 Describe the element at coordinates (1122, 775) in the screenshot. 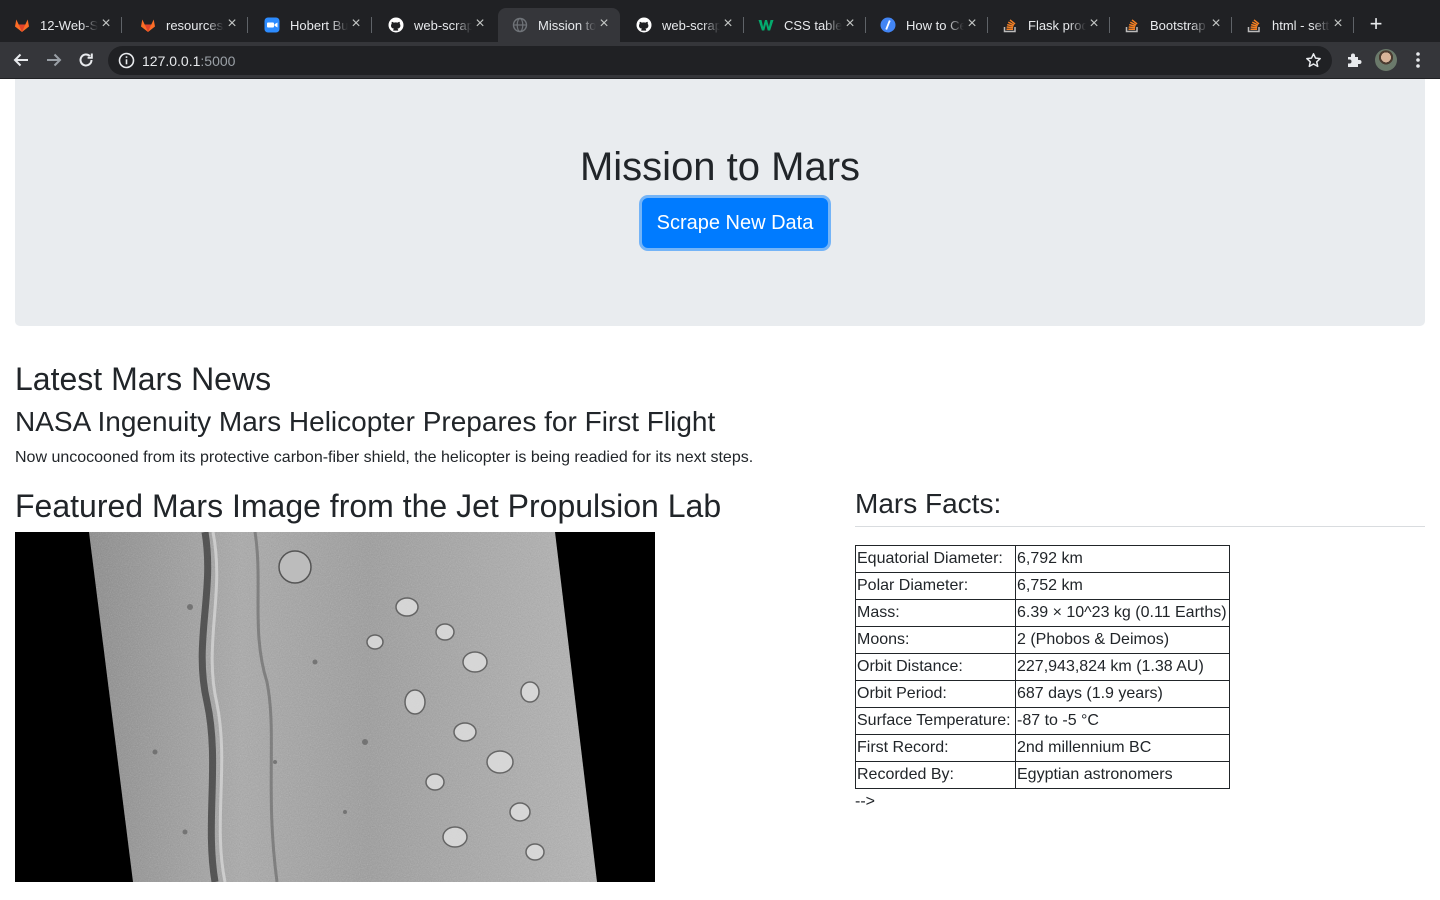

I see `fact-value: Egyptian astronomers` at that location.